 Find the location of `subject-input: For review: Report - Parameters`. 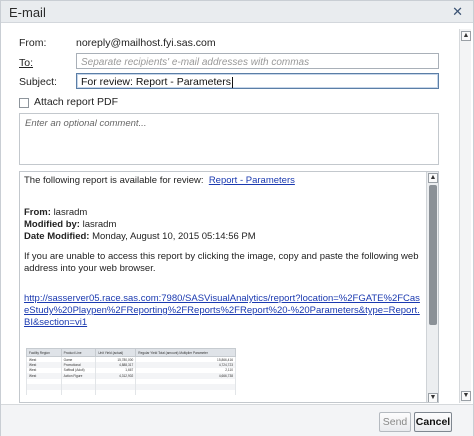

subject-input: For review: Report - Parameters is located at coordinates (257, 81).